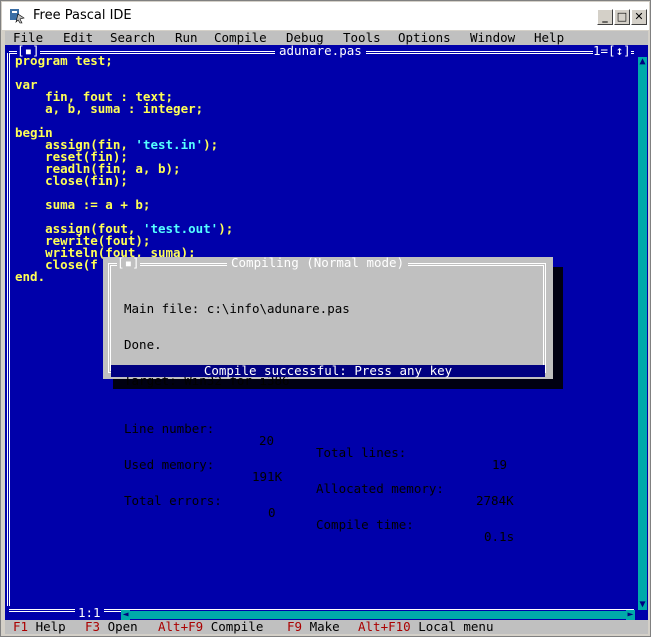 Image resolution: width=651 pixels, height=637 pixels. Describe the element at coordinates (325, 108) in the screenshot. I see `code-line: a, b, suma : integer;` at that location.